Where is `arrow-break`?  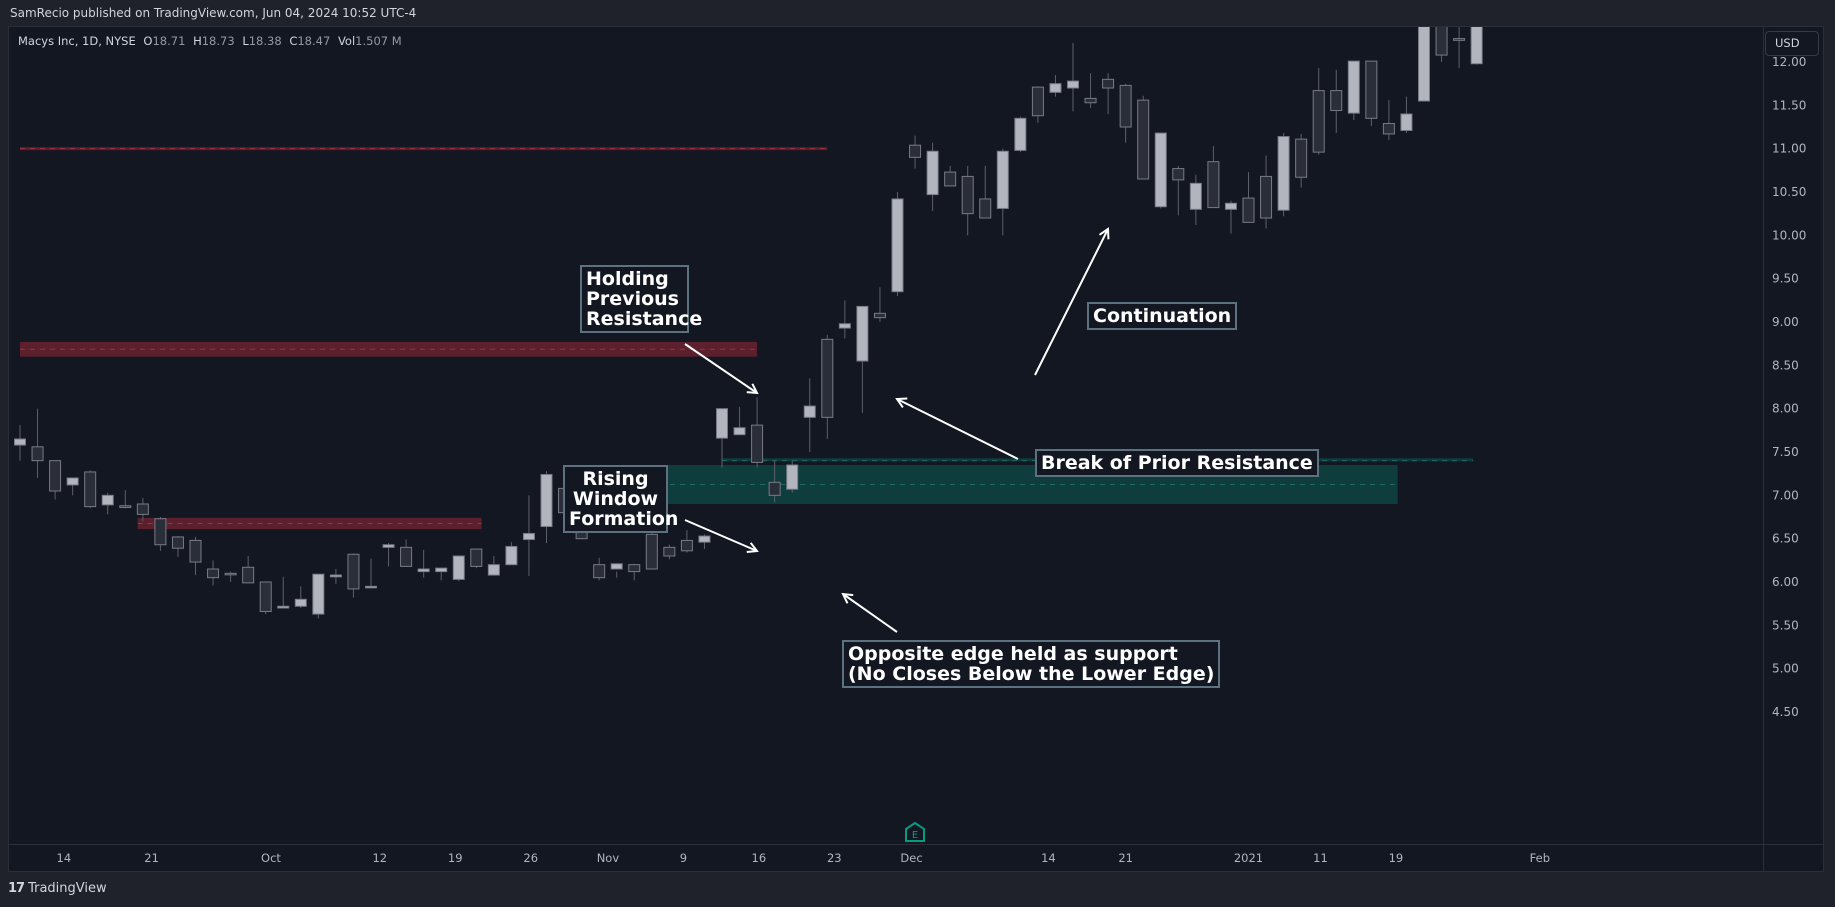 arrow-break is located at coordinates (958, 429).